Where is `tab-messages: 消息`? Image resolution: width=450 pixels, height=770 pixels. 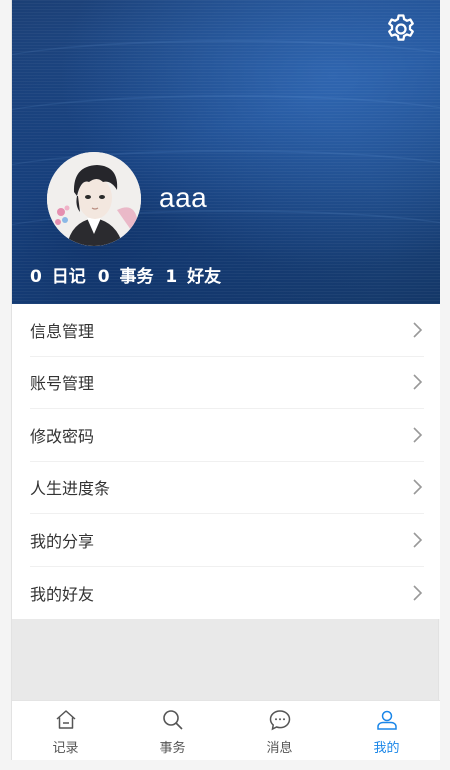 tab-messages: 消息 is located at coordinates (279, 730).